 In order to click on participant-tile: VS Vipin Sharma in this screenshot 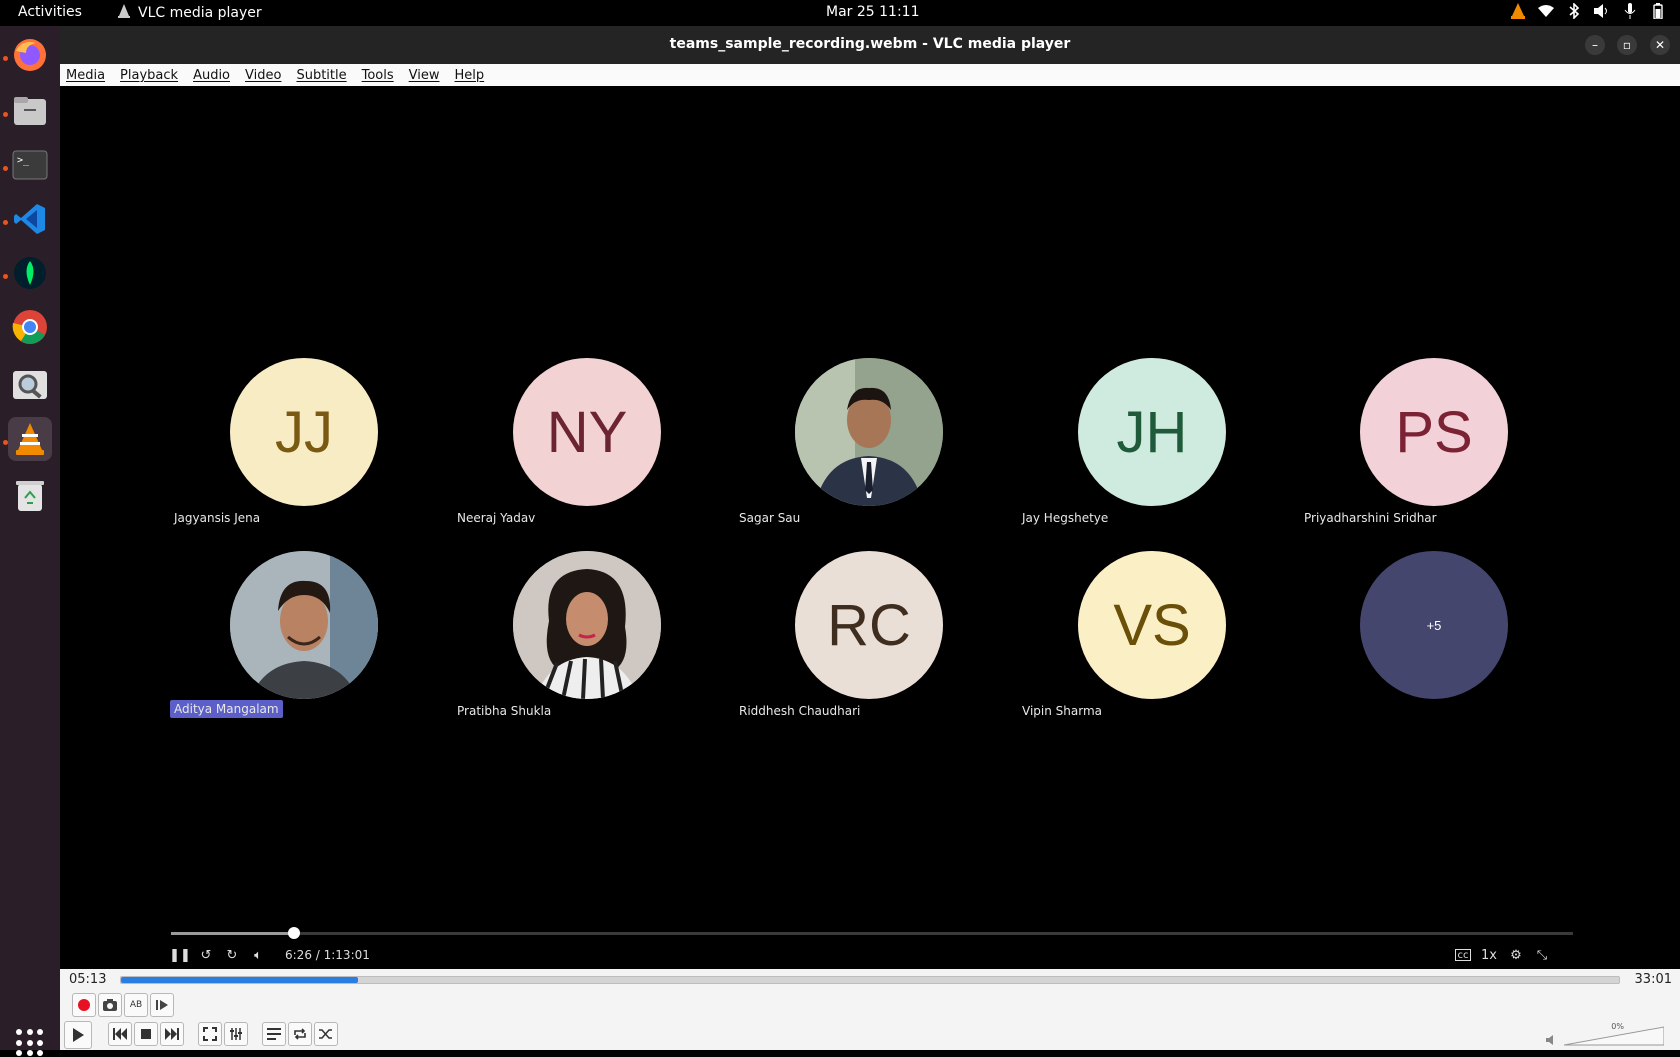, I will do `click(1152, 641)`.